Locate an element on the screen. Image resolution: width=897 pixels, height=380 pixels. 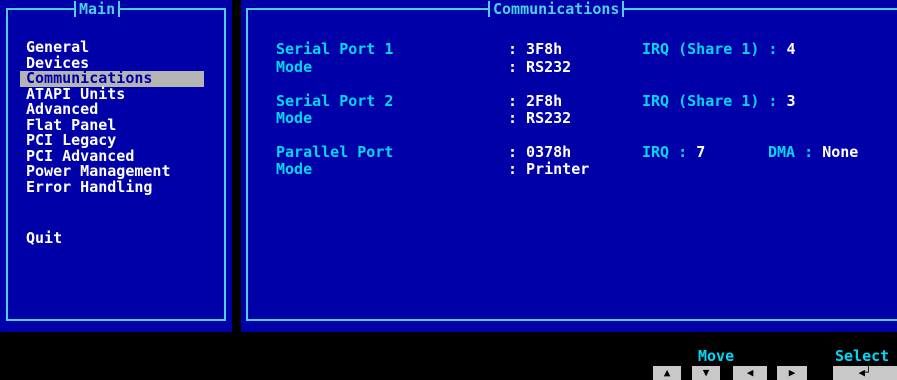
parallel-port-label: Parallel Port is located at coordinates (335, 152).